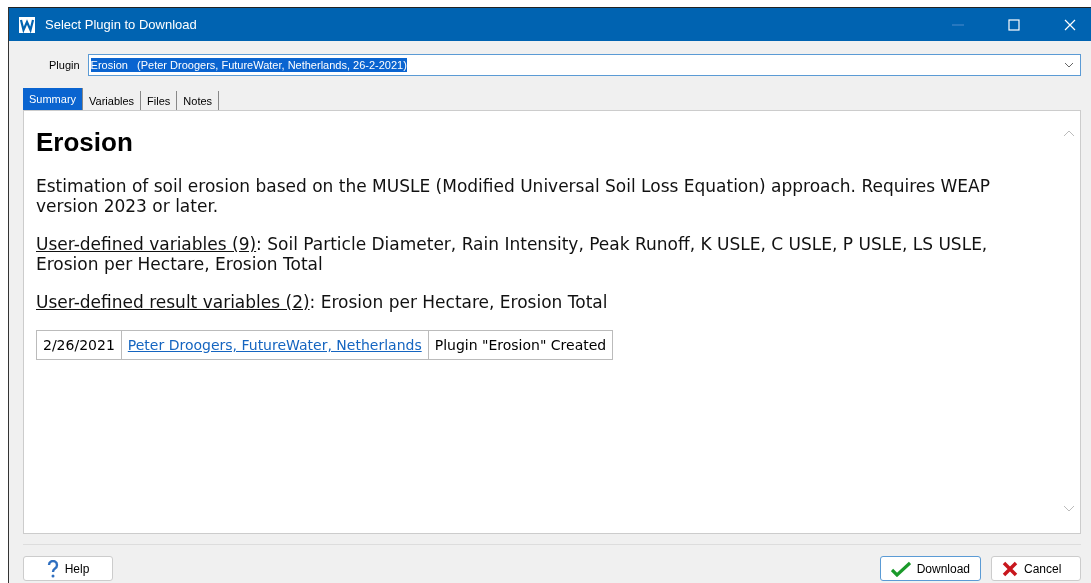 The image size is (1091, 583). Describe the element at coordinates (512, 254) in the screenshot. I see `variables-text: User-defined variables (9): Soil Particle Diameter, Rain Intensity, Peak Runoff, K USLE, C USLE, P USLE, LS USLE, Erosion per Hectare, Erosion Total` at that location.